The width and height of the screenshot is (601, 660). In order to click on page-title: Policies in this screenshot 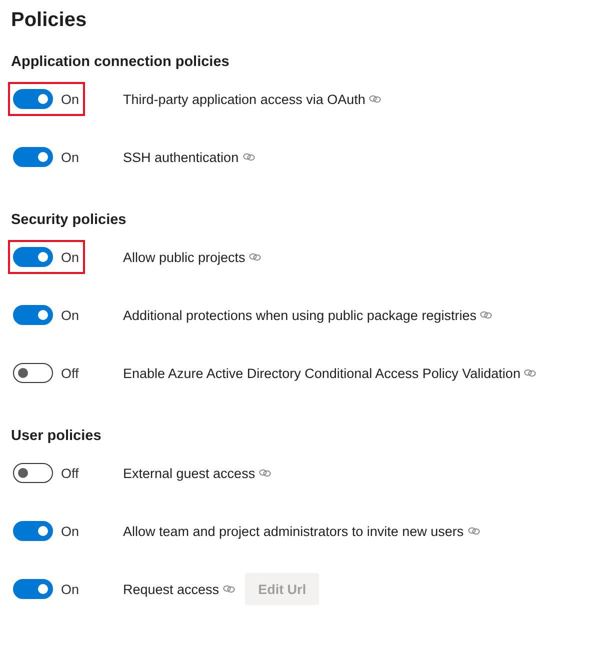, I will do `click(49, 20)`.